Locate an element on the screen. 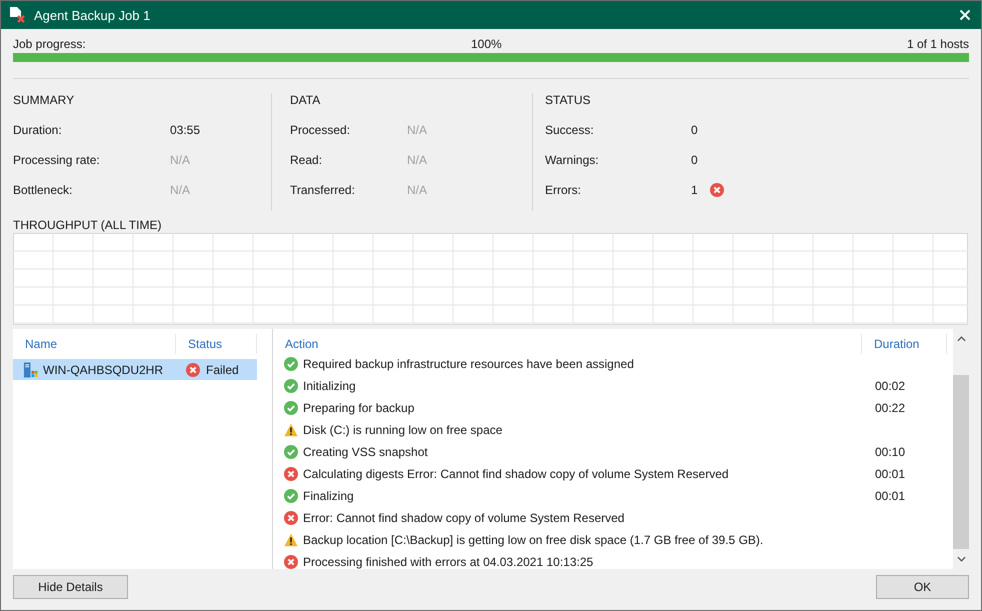 The image size is (982, 611). log-message: Initializing is located at coordinates (330, 386).